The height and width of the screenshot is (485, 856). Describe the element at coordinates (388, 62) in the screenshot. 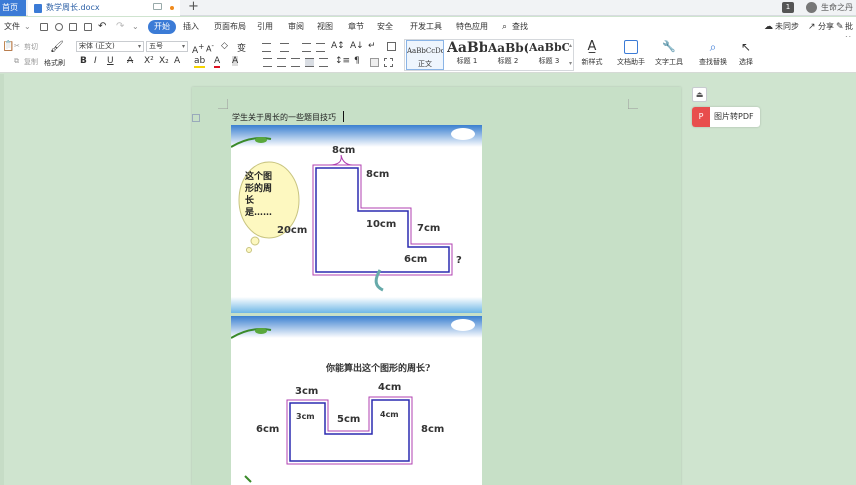

I see `border-icon` at that location.